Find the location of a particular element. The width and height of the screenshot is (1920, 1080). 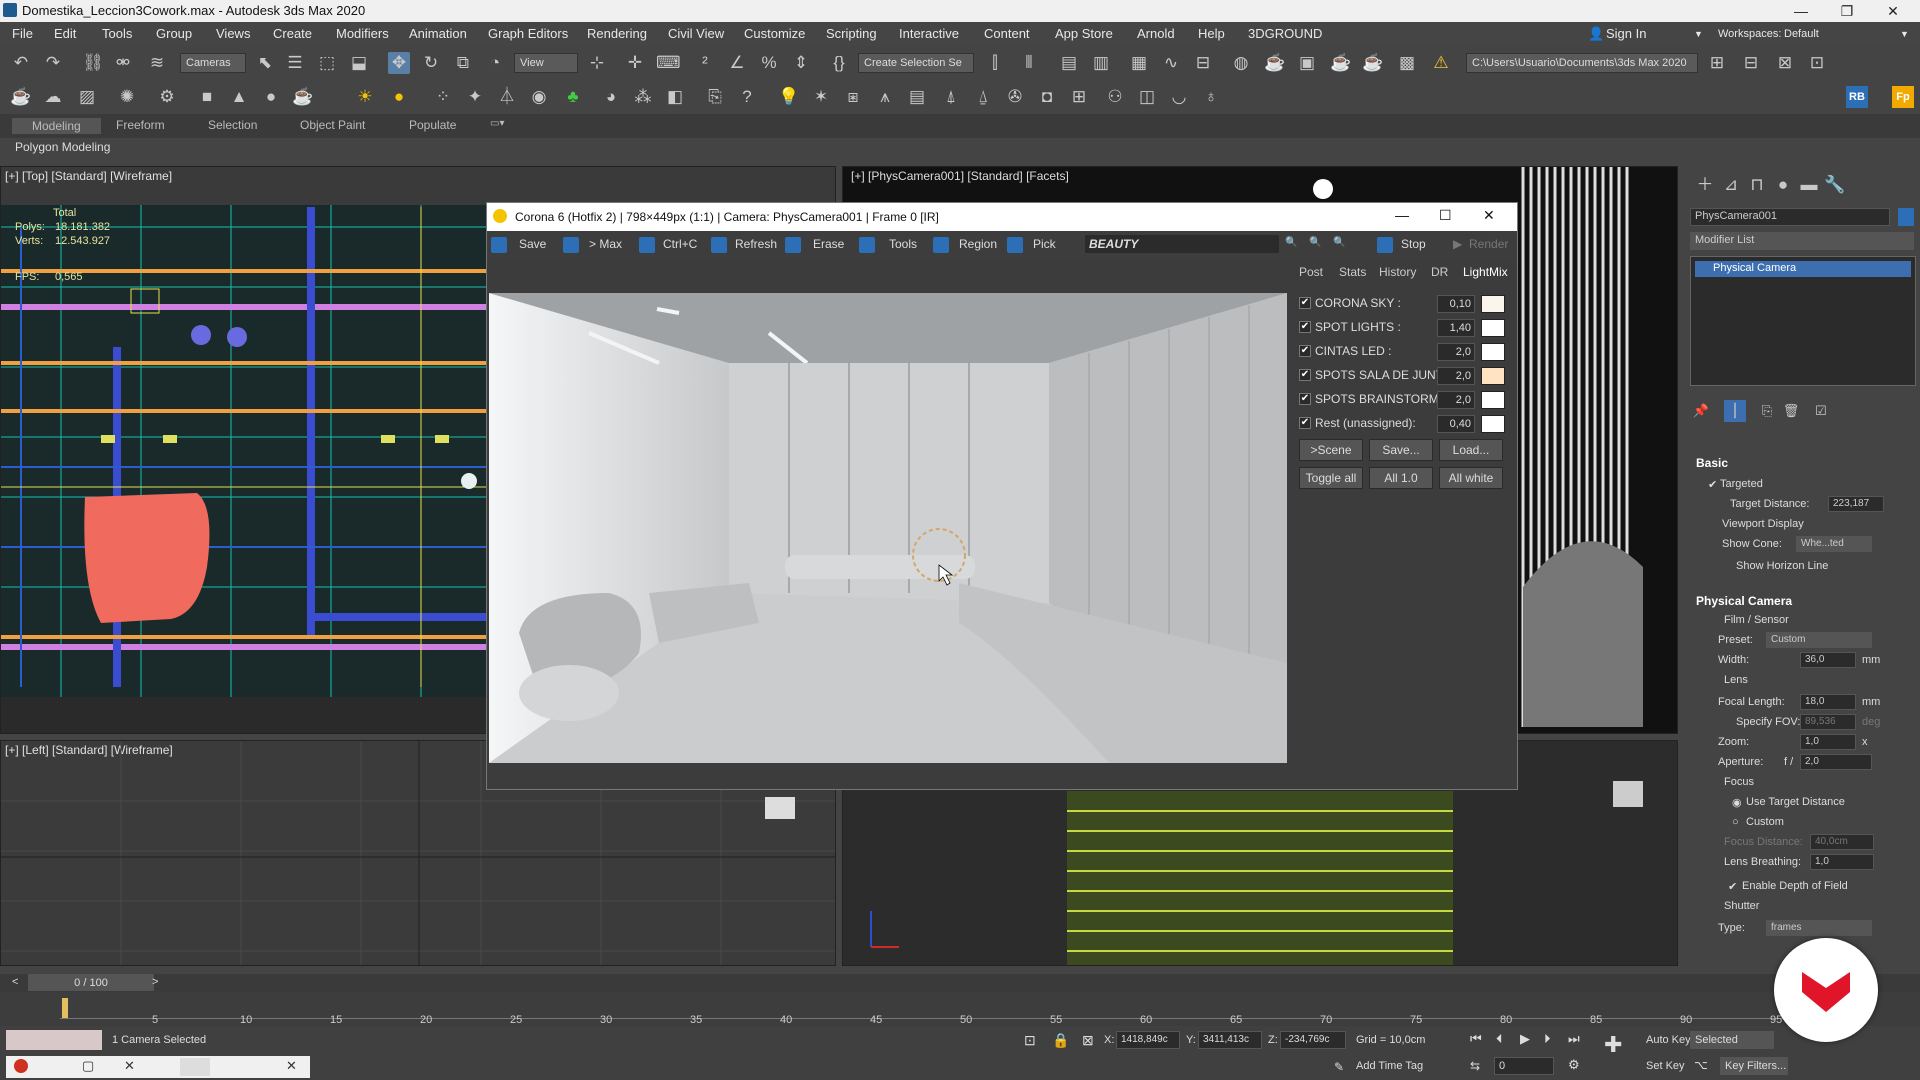

set-key-button: Set Key is located at coordinates (1665, 1066).